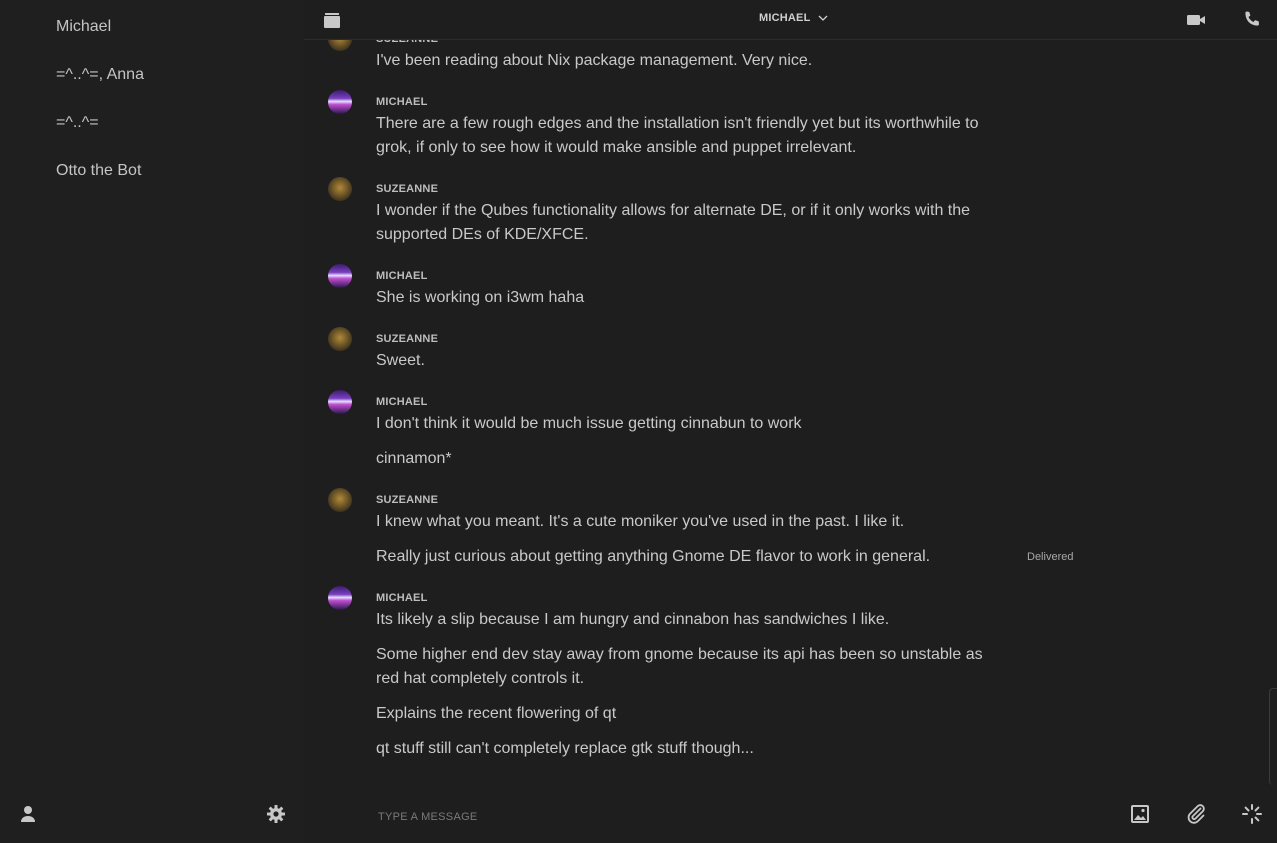 This screenshot has width=1277, height=843. Describe the element at coordinates (1273, 736) in the screenshot. I see `message-scrollbar` at that location.